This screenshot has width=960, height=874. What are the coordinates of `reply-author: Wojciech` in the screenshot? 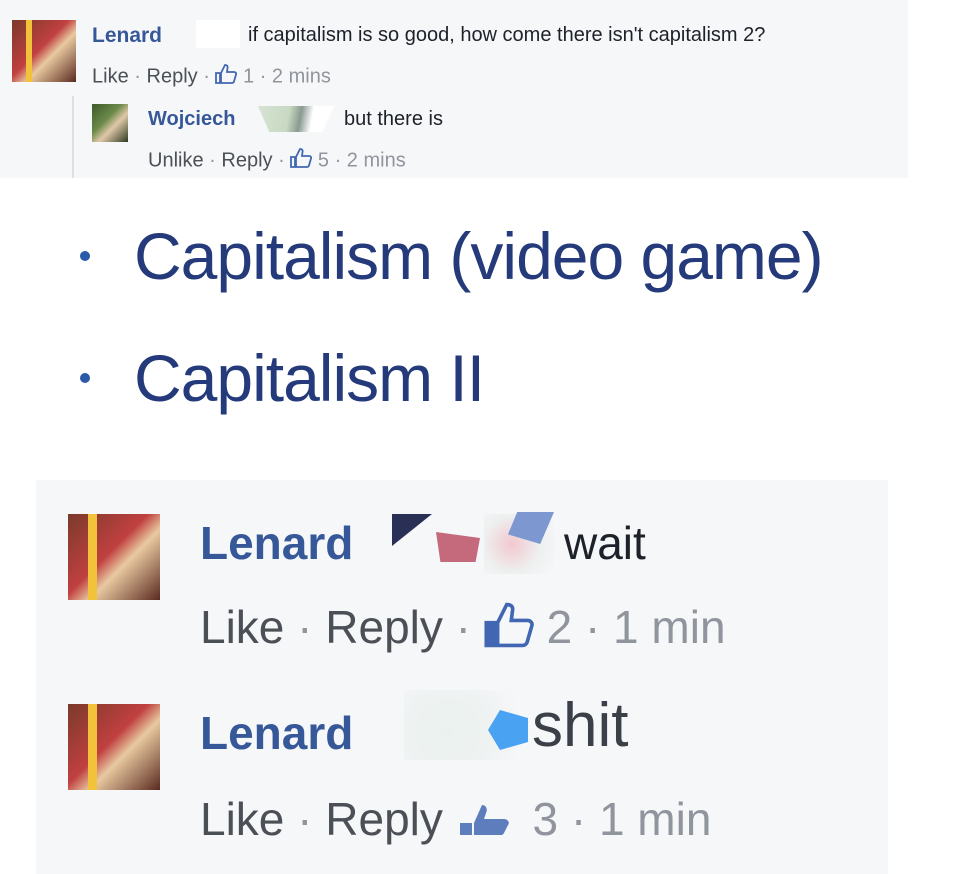 It's located at (191, 119).